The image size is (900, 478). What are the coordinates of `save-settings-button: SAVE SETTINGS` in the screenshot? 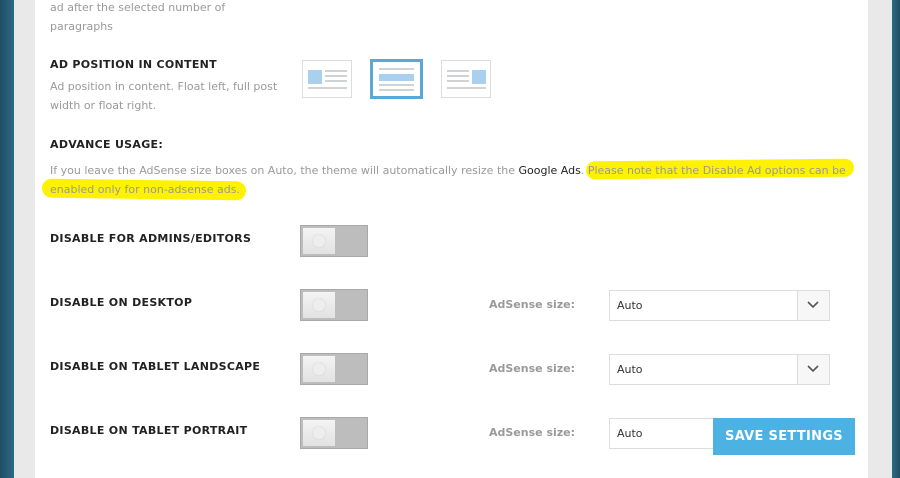 It's located at (784, 436).